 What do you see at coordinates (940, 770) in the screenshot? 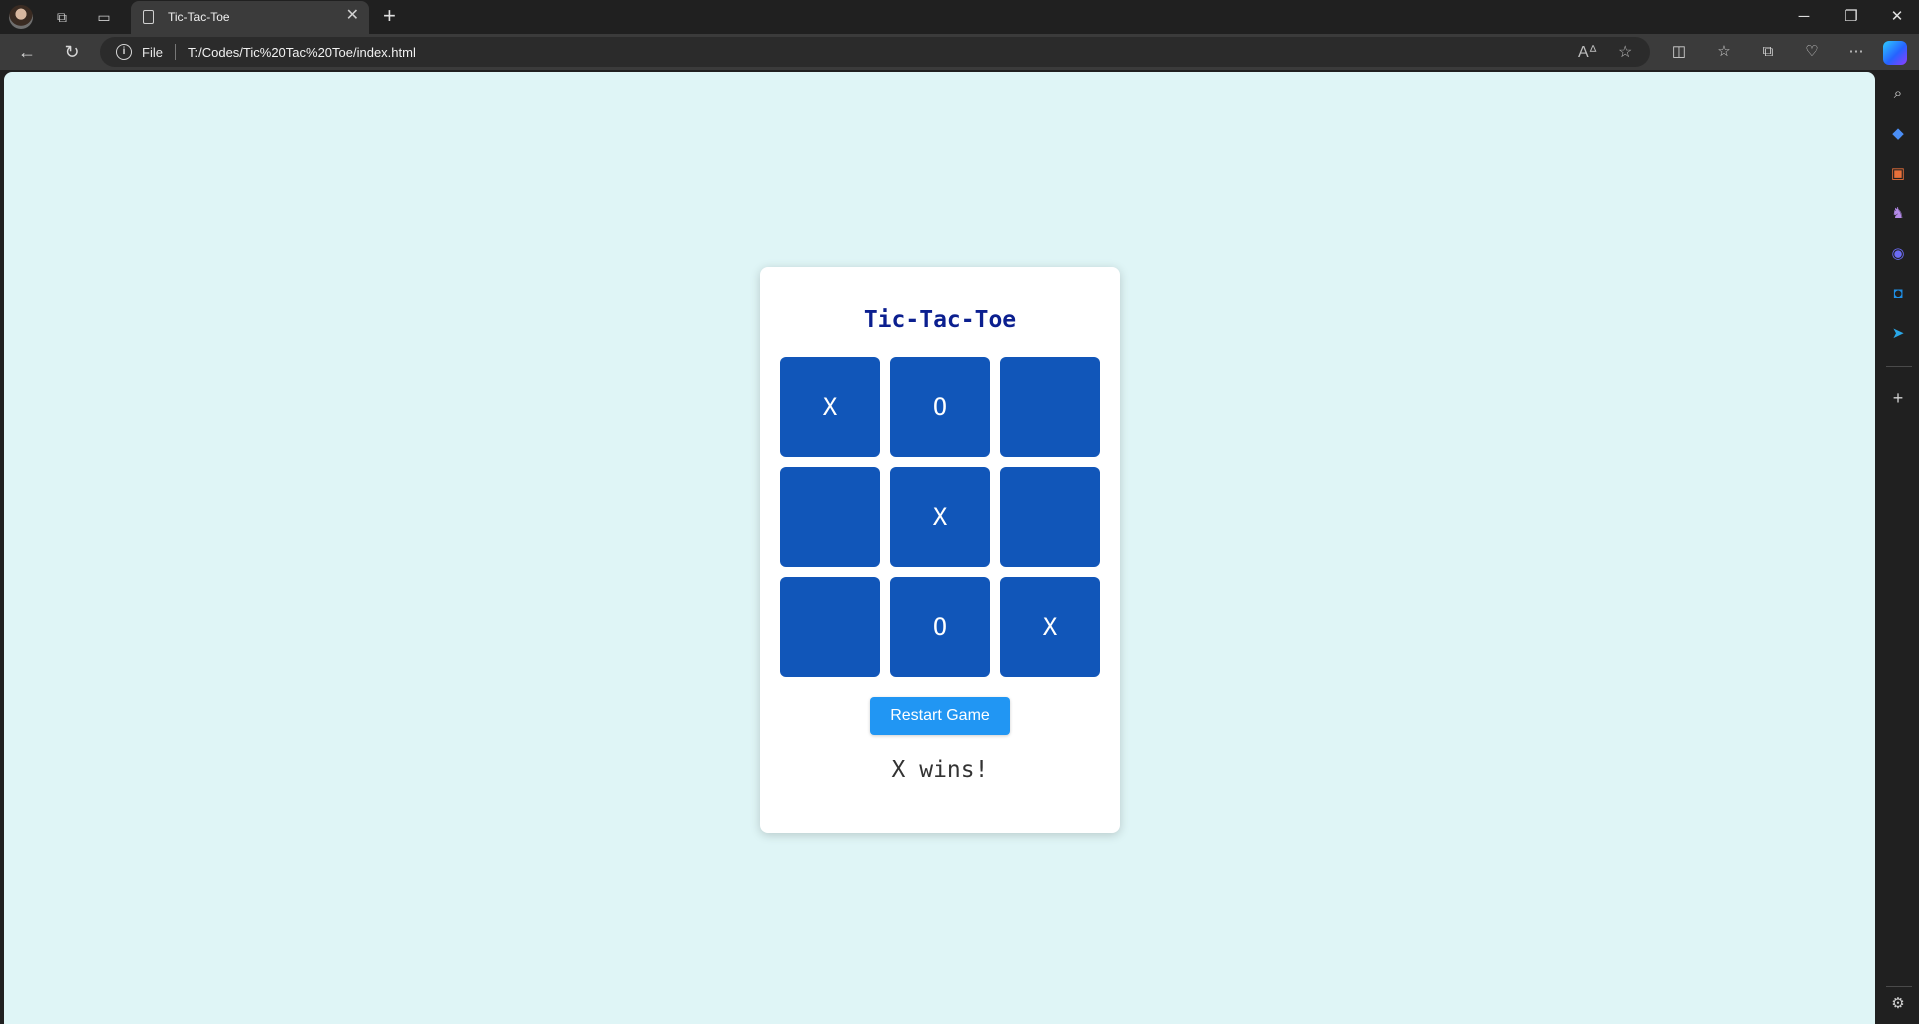
I see `game-status: X wins!` at bounding box center [940, 770].